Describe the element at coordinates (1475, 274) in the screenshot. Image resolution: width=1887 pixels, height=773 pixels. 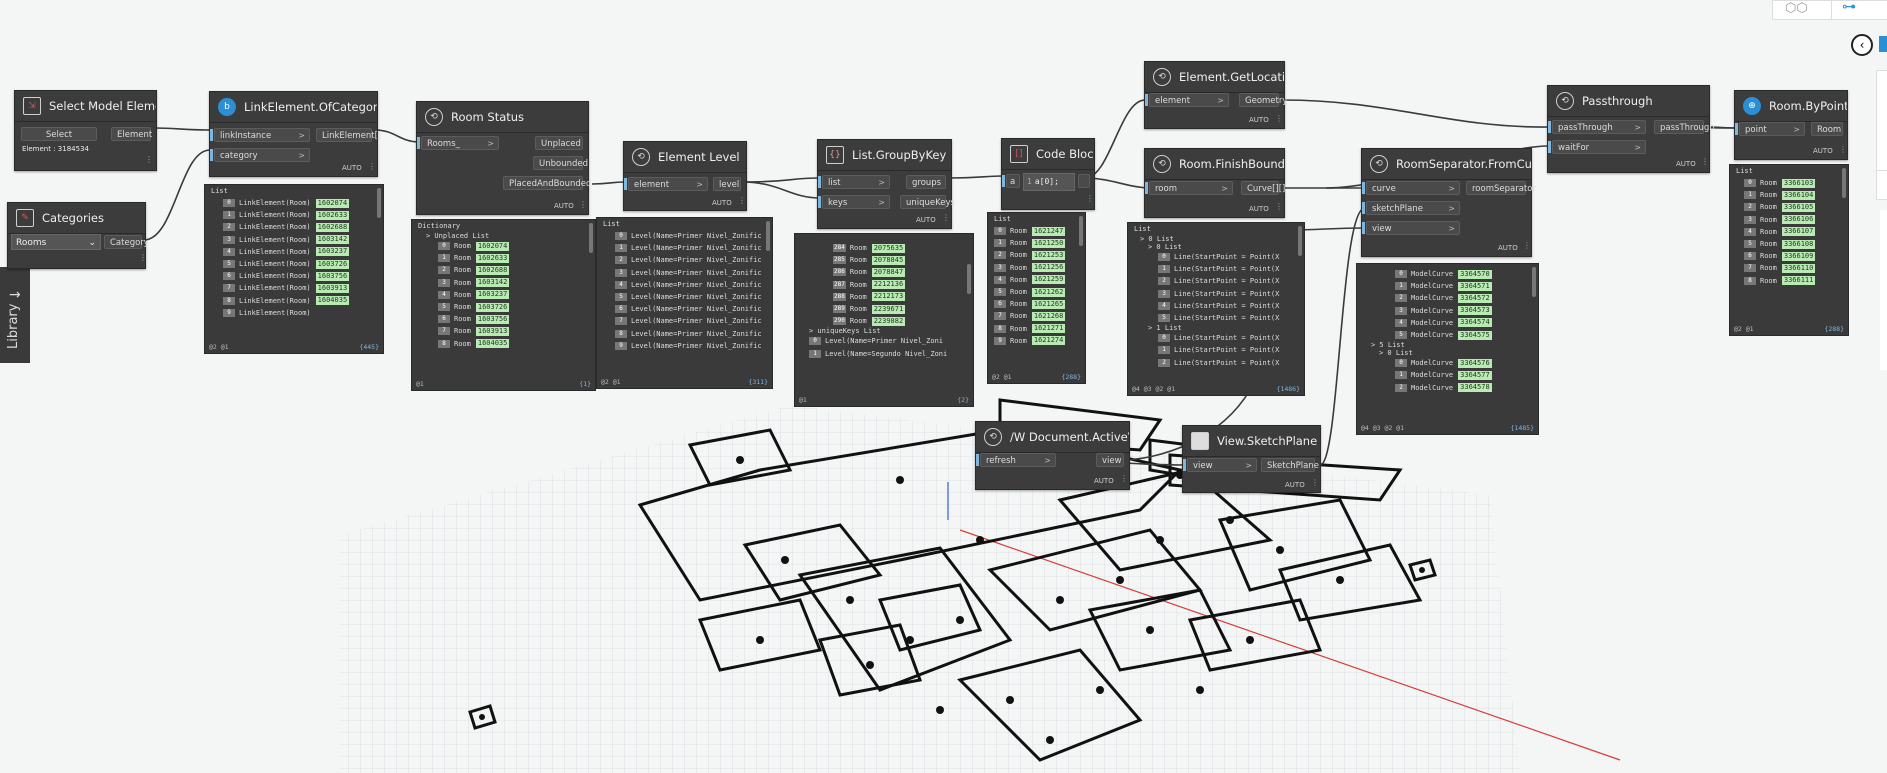
I see `element-id-value: 3364570` at that location.